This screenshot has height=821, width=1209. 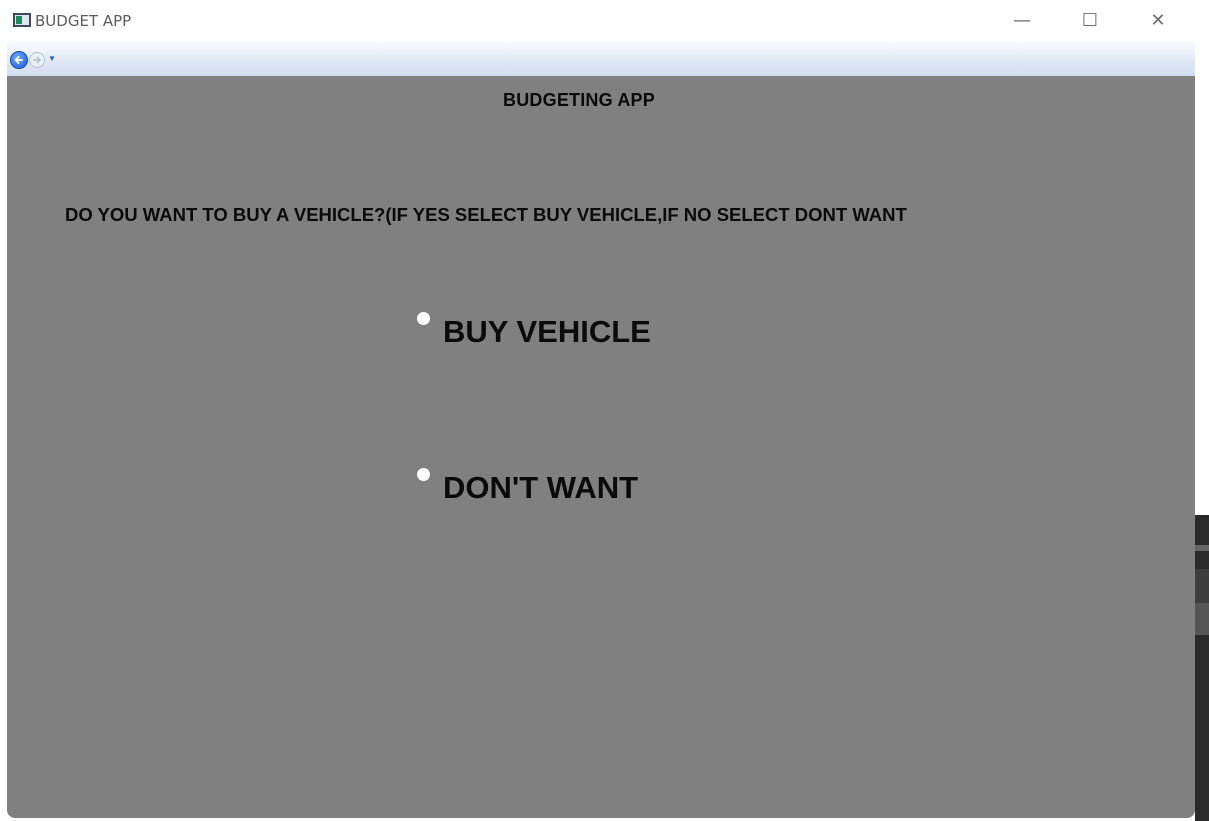 What do you see at coordinates (83, 21) in the screenshot?
I see `window-title: BUDGET APP` at bounding box center [83, 21].